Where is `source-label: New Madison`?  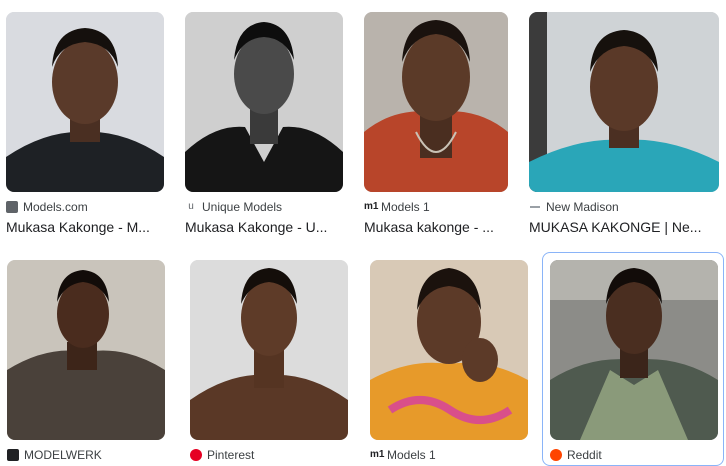 source-label: New Madison is located at coordinates (582, 207).